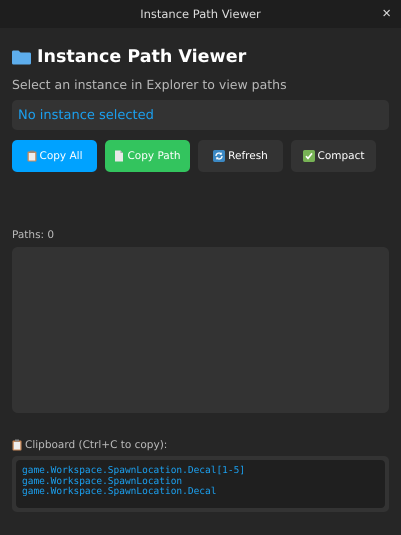 The image size is (401, 535). I want to click on document-icon, so click(119, 156).